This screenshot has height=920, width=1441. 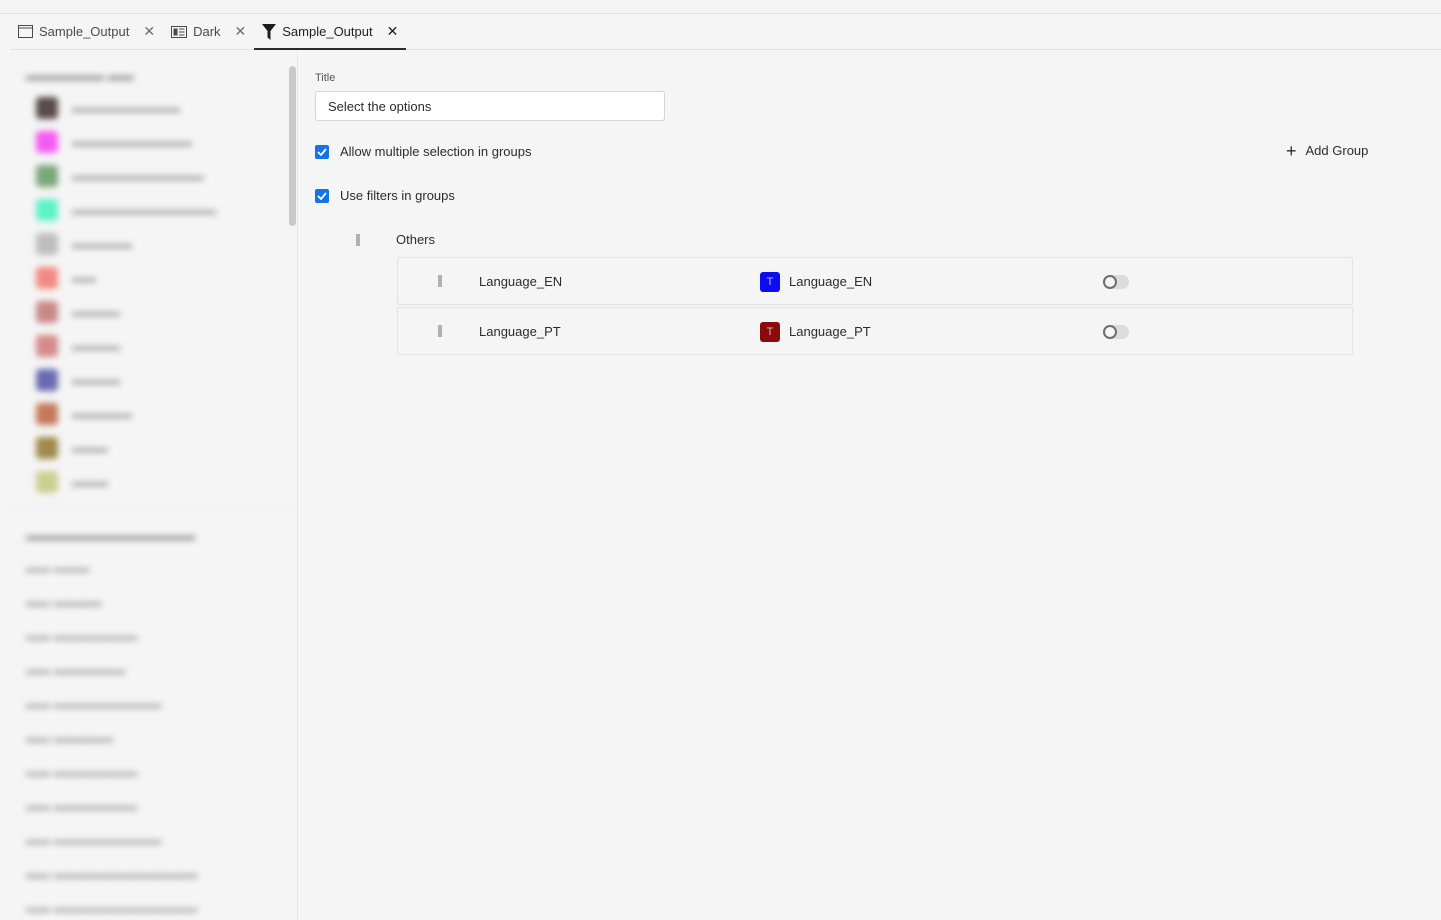 I want to click on use-filters-label: Use filters in groups, so click(x=397, y=195).